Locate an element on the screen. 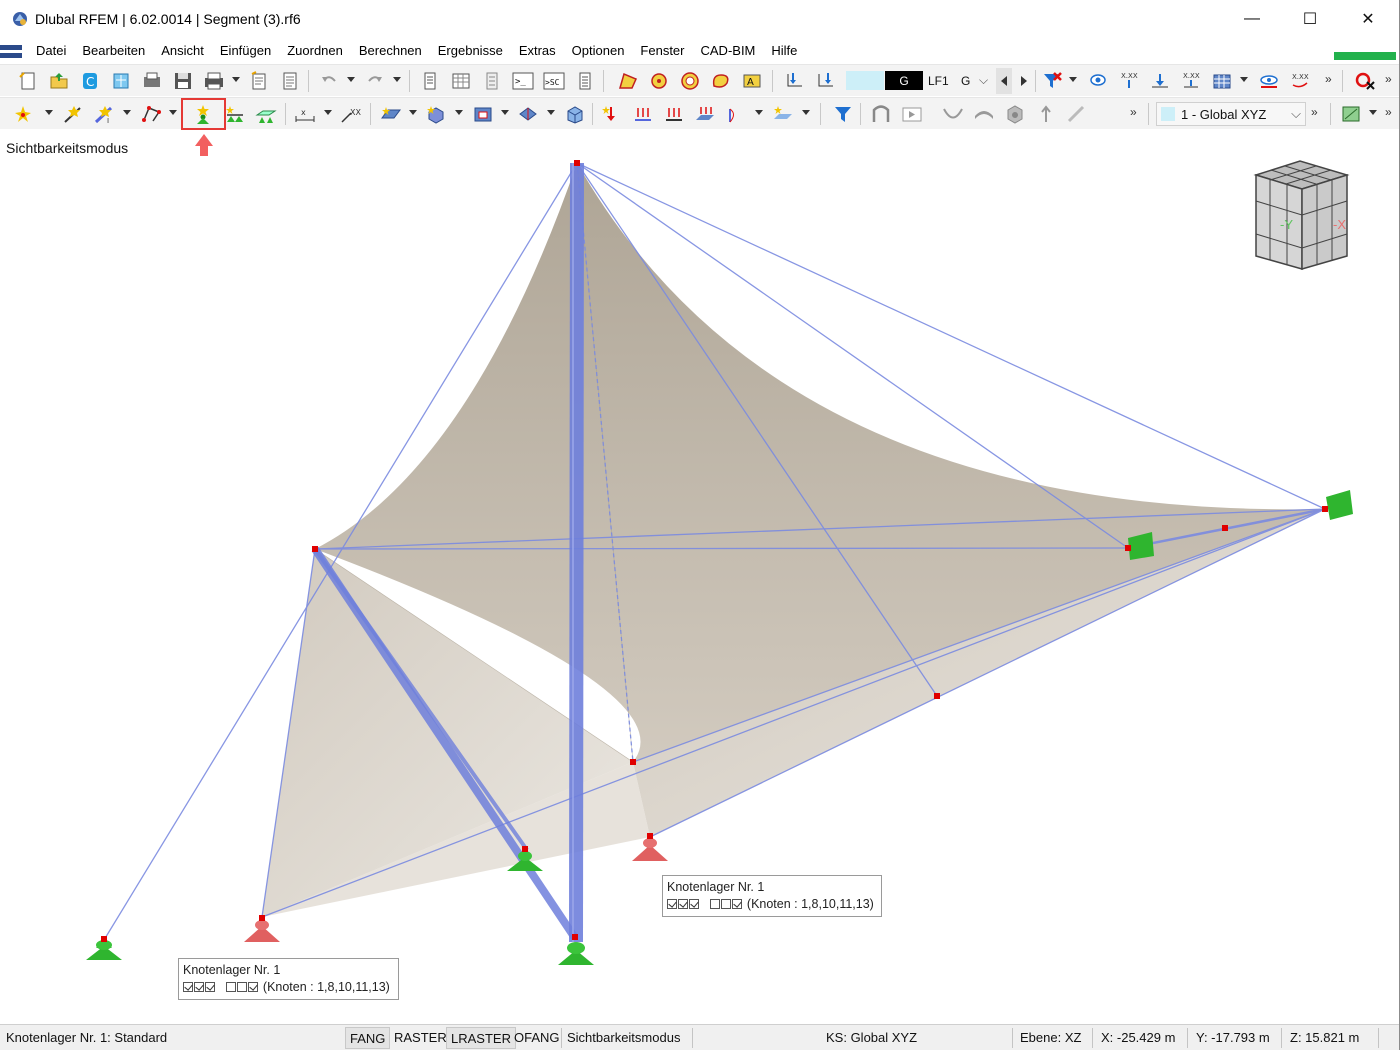  menu-bearbeiten: Bearbeiten is located at coordinates (113, 51).